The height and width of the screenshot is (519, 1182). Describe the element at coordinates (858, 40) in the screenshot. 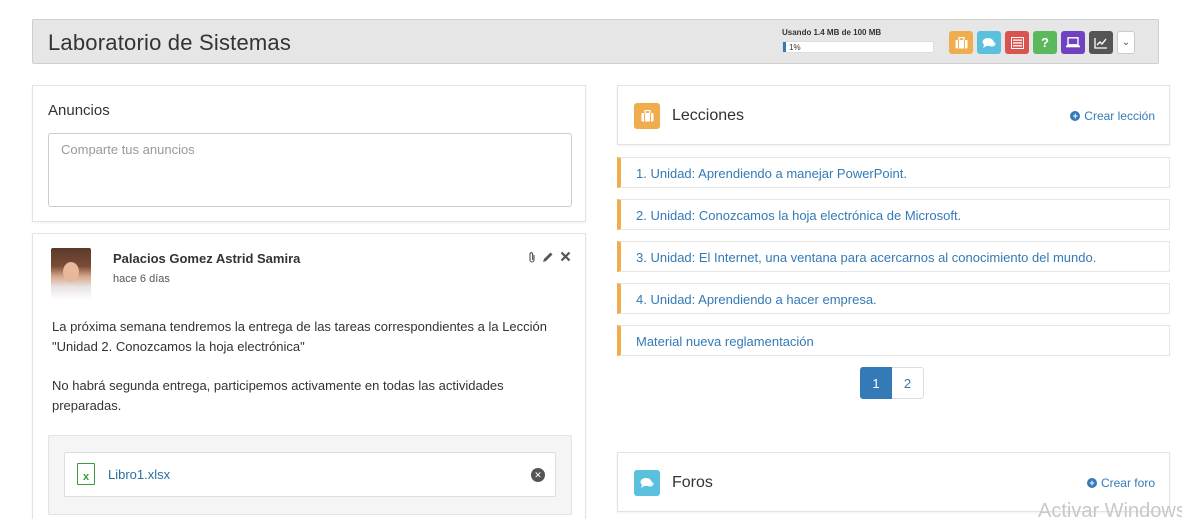

I see `storage-usage: Usando 1.4 MB de 100 MB 1%` at that location.